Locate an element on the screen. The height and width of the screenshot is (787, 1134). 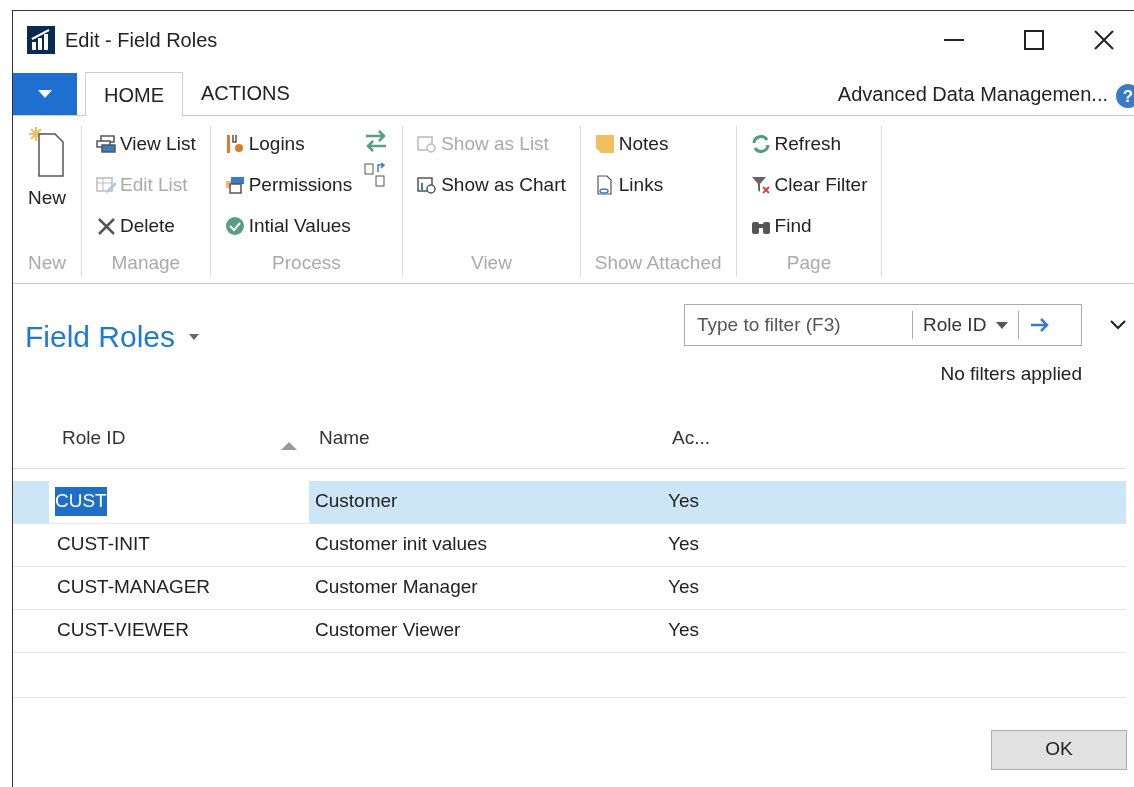
sort-ascending-icon is located at coordinates (289, 446).